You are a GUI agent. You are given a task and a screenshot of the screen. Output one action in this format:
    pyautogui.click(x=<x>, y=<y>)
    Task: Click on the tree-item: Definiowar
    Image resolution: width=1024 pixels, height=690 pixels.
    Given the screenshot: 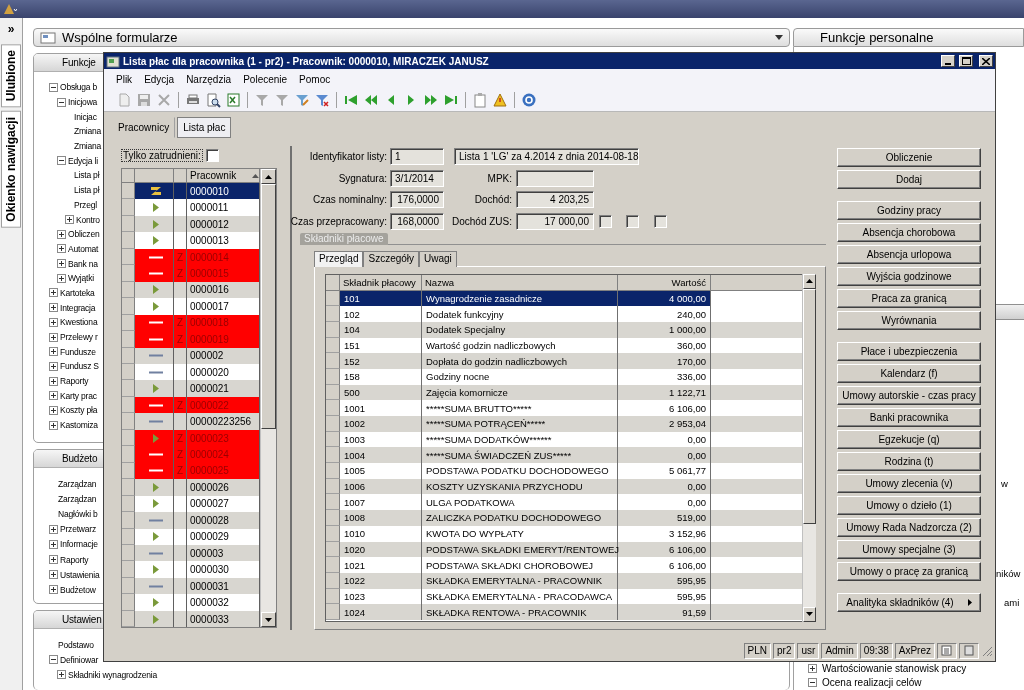 What is the action you would take?
    pyautogui.click(x=79, y=659)
    